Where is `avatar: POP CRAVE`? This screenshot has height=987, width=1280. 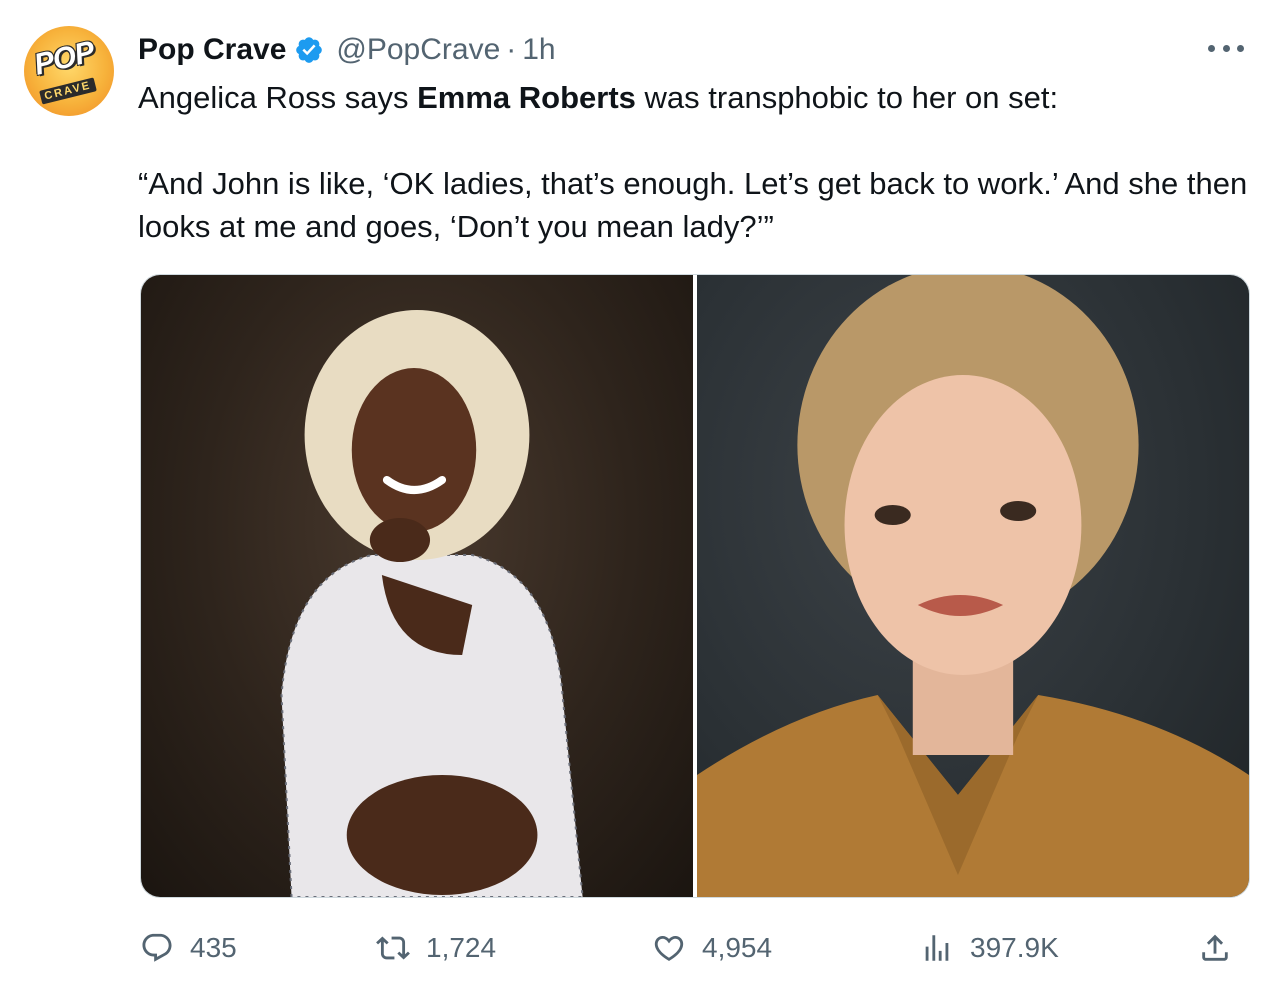
avatar: POP CRAVE is located at coordinates (69, 71).